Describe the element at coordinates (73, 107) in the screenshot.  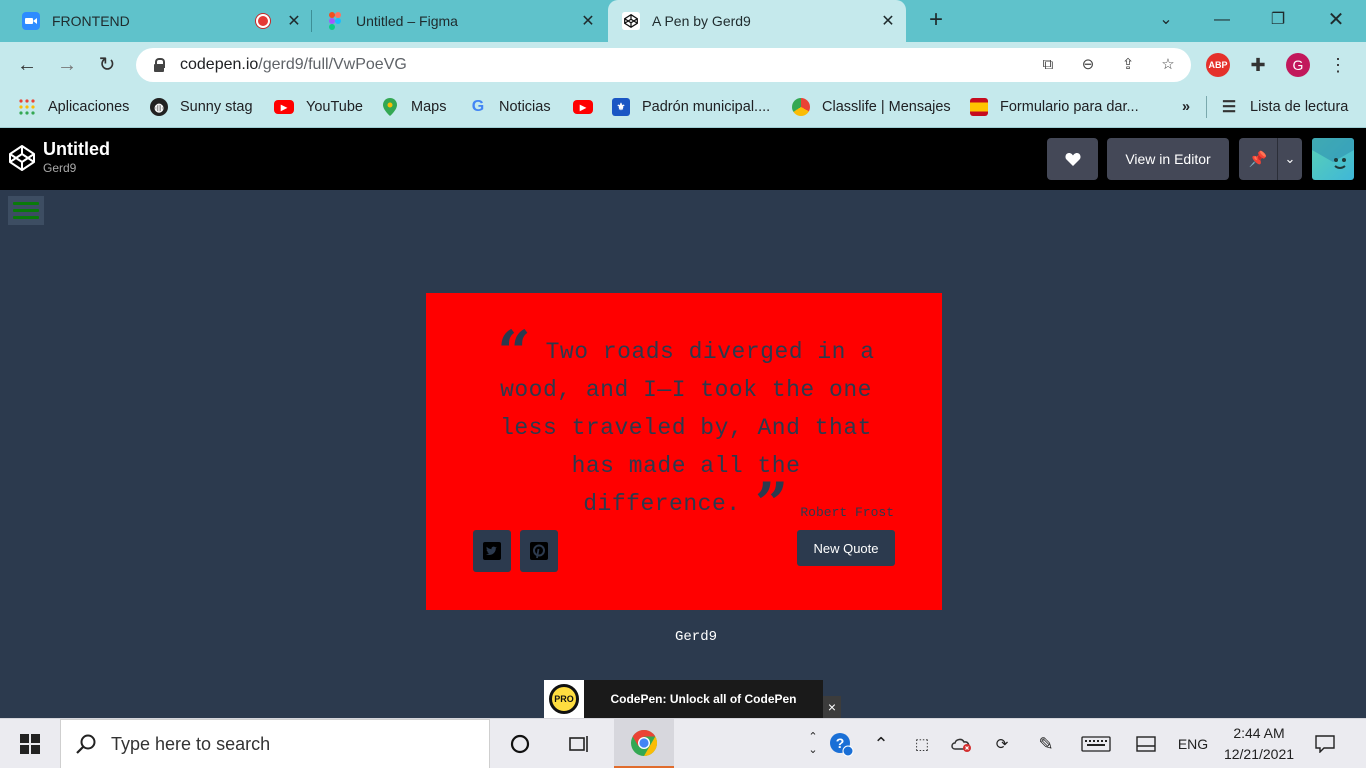
I see `bookmark-aplicaciones: Aplicaciones` at that location.